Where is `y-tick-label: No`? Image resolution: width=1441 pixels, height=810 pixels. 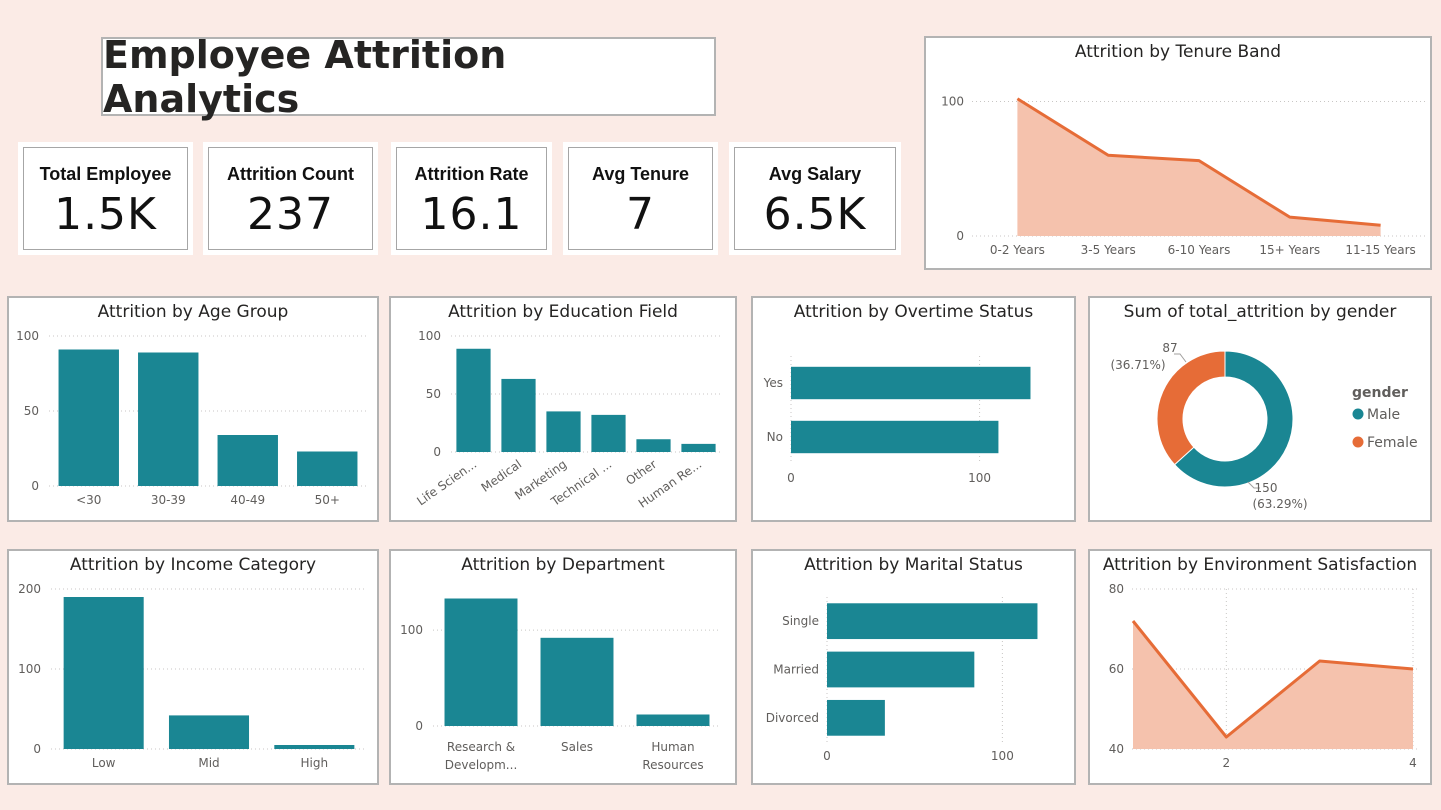 y-tick-label: No is located at coordinates (775, 437).